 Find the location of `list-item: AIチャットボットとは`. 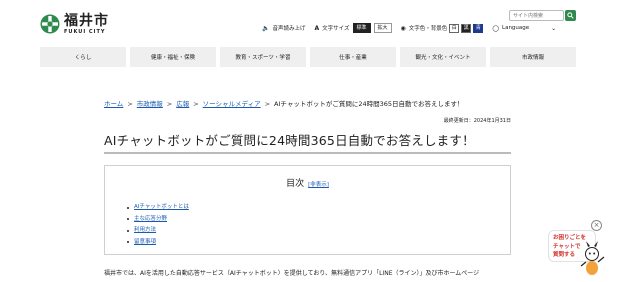

list-item: AIチャットボットとは is located at coordinates (158, 208).